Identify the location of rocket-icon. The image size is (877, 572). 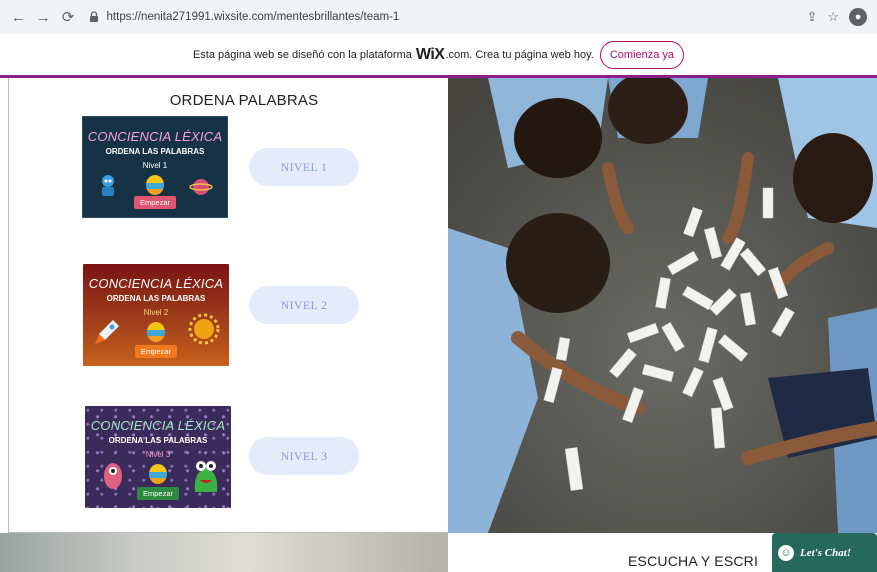
(107, 332).